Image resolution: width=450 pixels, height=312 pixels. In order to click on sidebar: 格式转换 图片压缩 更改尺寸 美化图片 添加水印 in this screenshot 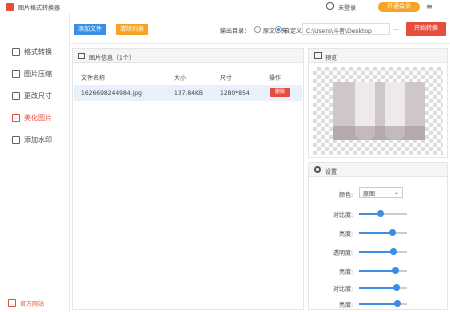, I will do `click(35, 163)`.